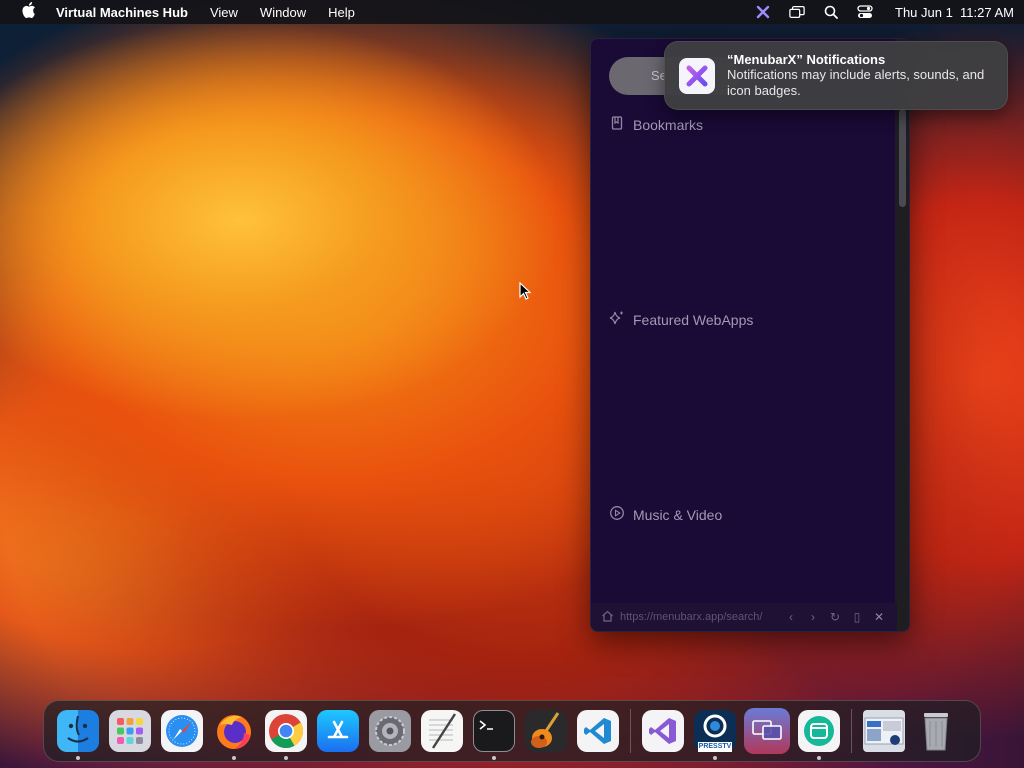  I want to click on guitar-icon, so click(546, 731).